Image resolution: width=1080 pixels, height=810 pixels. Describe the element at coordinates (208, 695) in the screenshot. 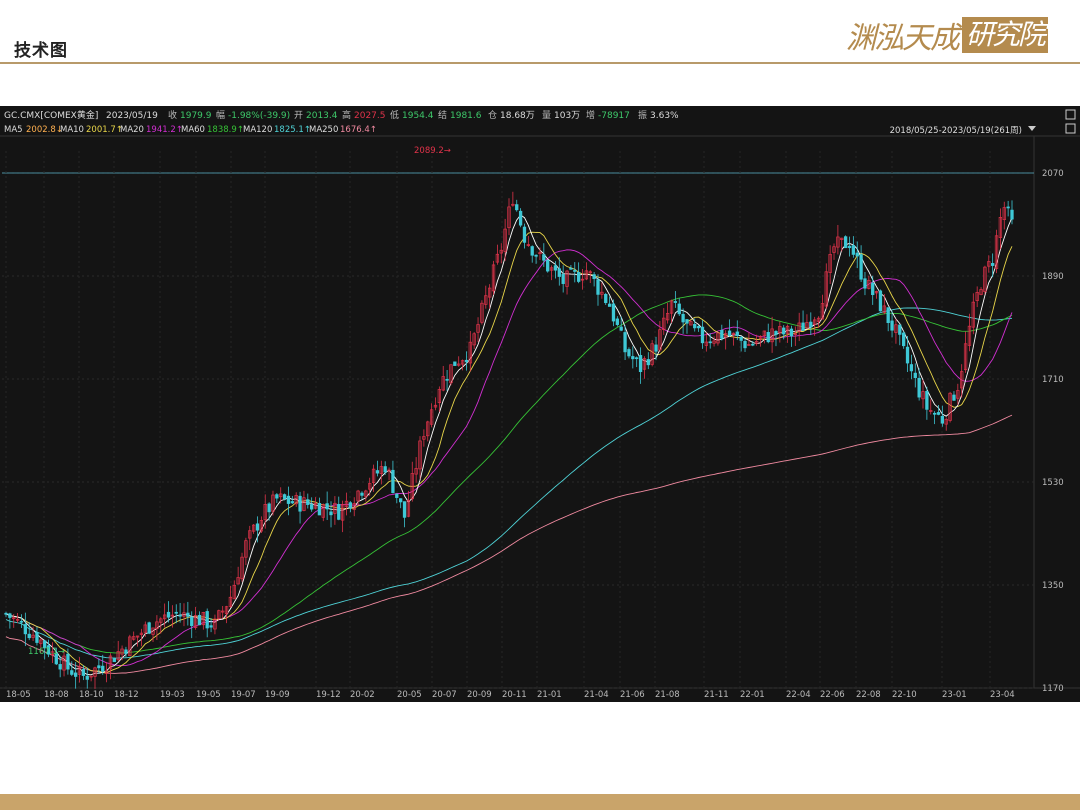

I see `x-tick-label: 19-05` at that location.